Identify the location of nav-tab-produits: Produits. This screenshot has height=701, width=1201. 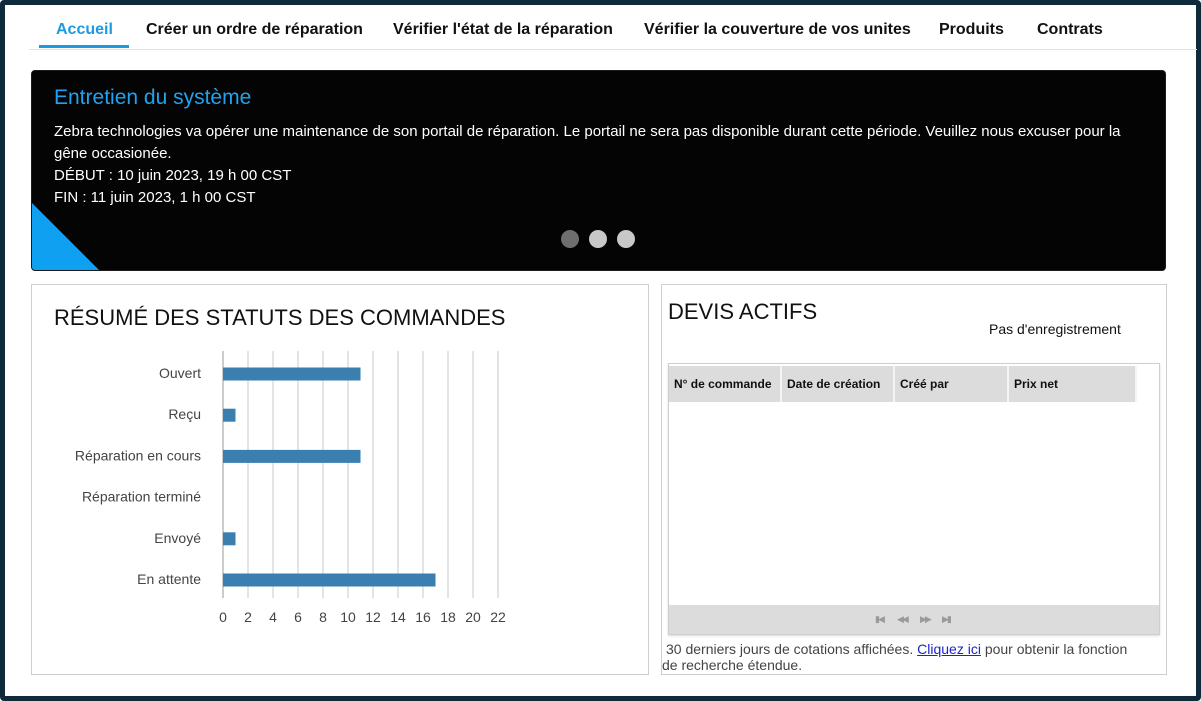
(971, 29).